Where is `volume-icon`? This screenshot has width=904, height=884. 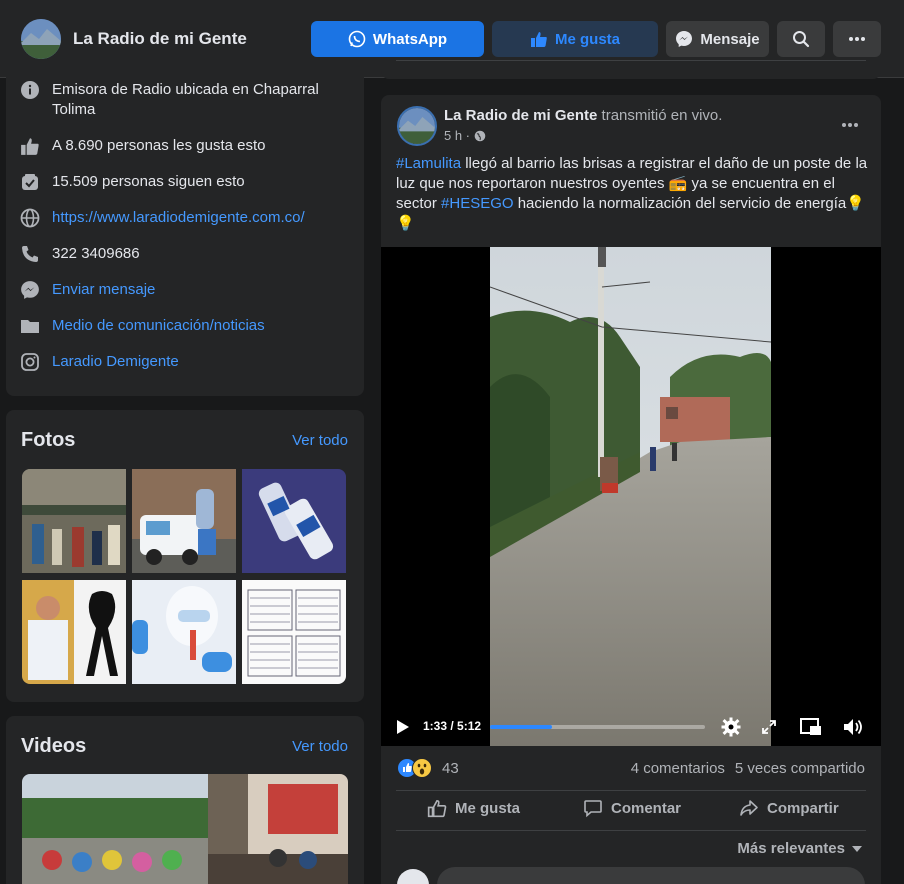 volume-icon is located at coordinates (853, 727).